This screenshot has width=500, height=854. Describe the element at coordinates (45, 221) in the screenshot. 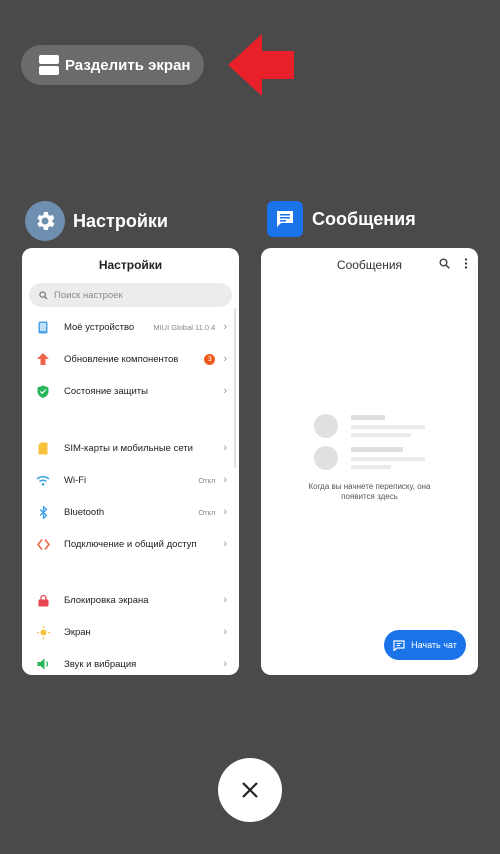

I see `settings-gear-icon` at that location.